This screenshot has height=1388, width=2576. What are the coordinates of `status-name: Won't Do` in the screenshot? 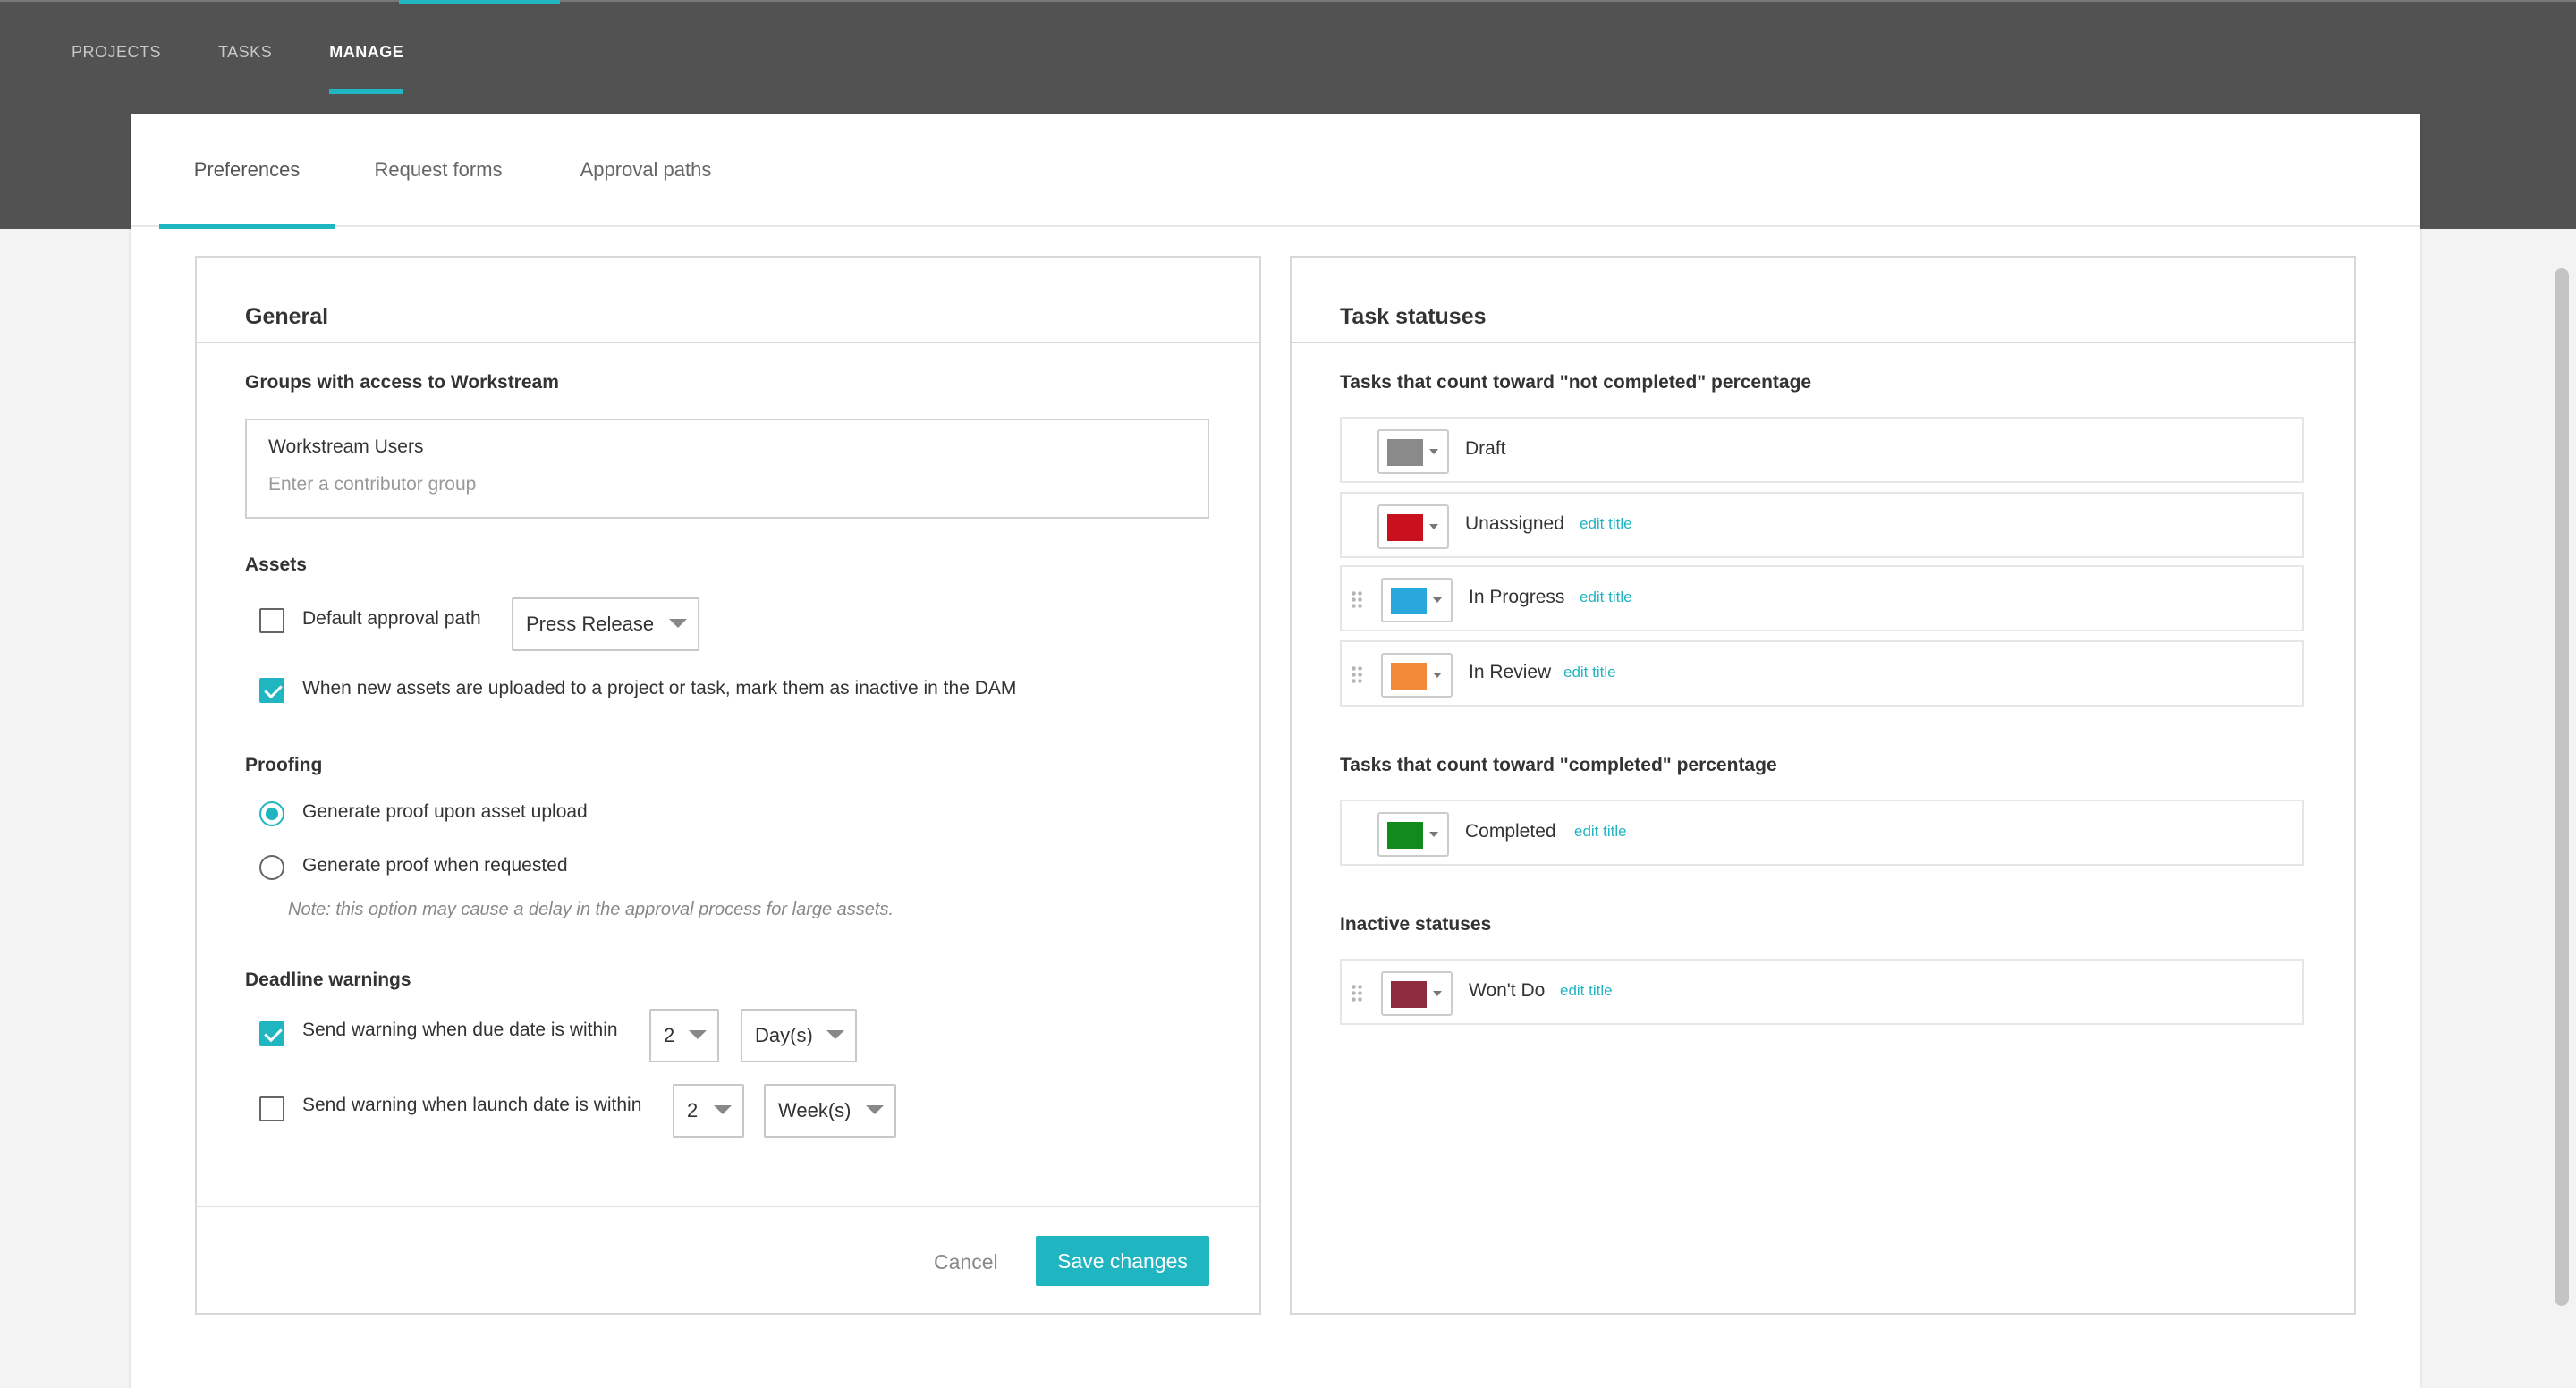 It's located at (1507, 991).